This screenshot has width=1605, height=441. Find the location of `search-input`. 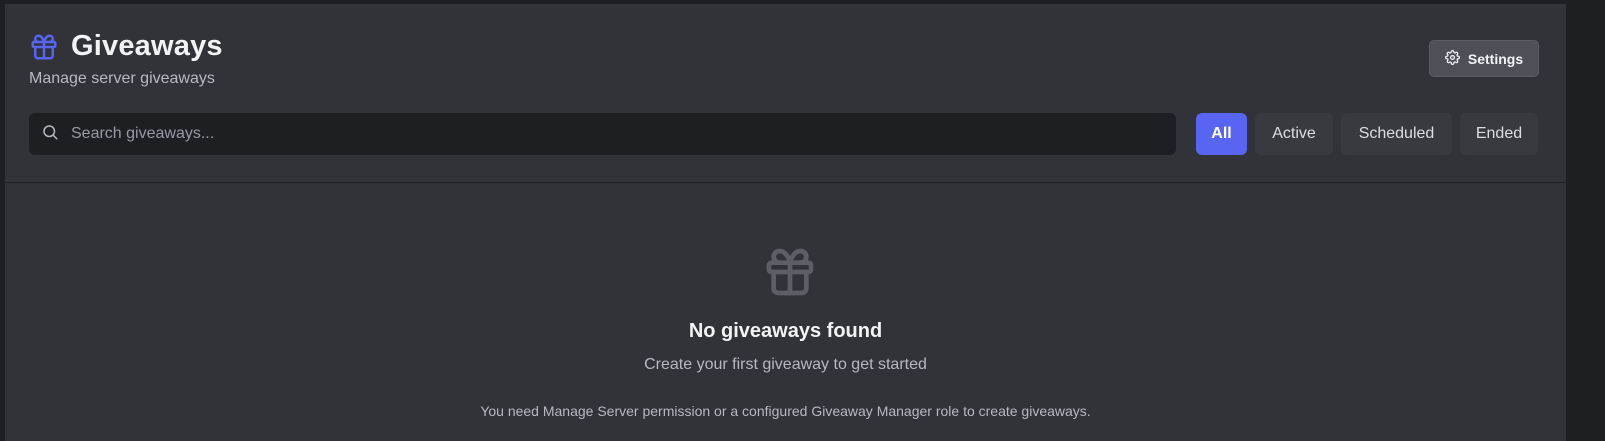

search-input is located at coordinates (622, 134).